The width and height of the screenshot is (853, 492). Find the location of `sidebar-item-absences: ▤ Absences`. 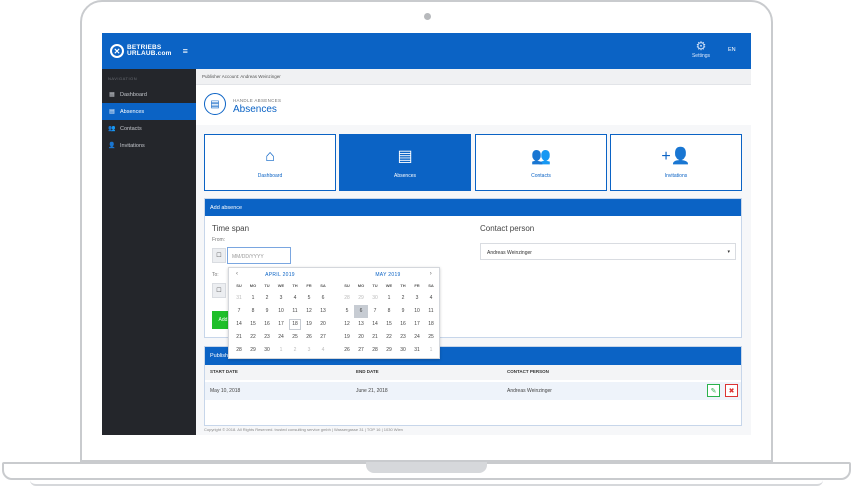

sidebar-item-absences: ▤ Absences is located at coordinates (149, 111).